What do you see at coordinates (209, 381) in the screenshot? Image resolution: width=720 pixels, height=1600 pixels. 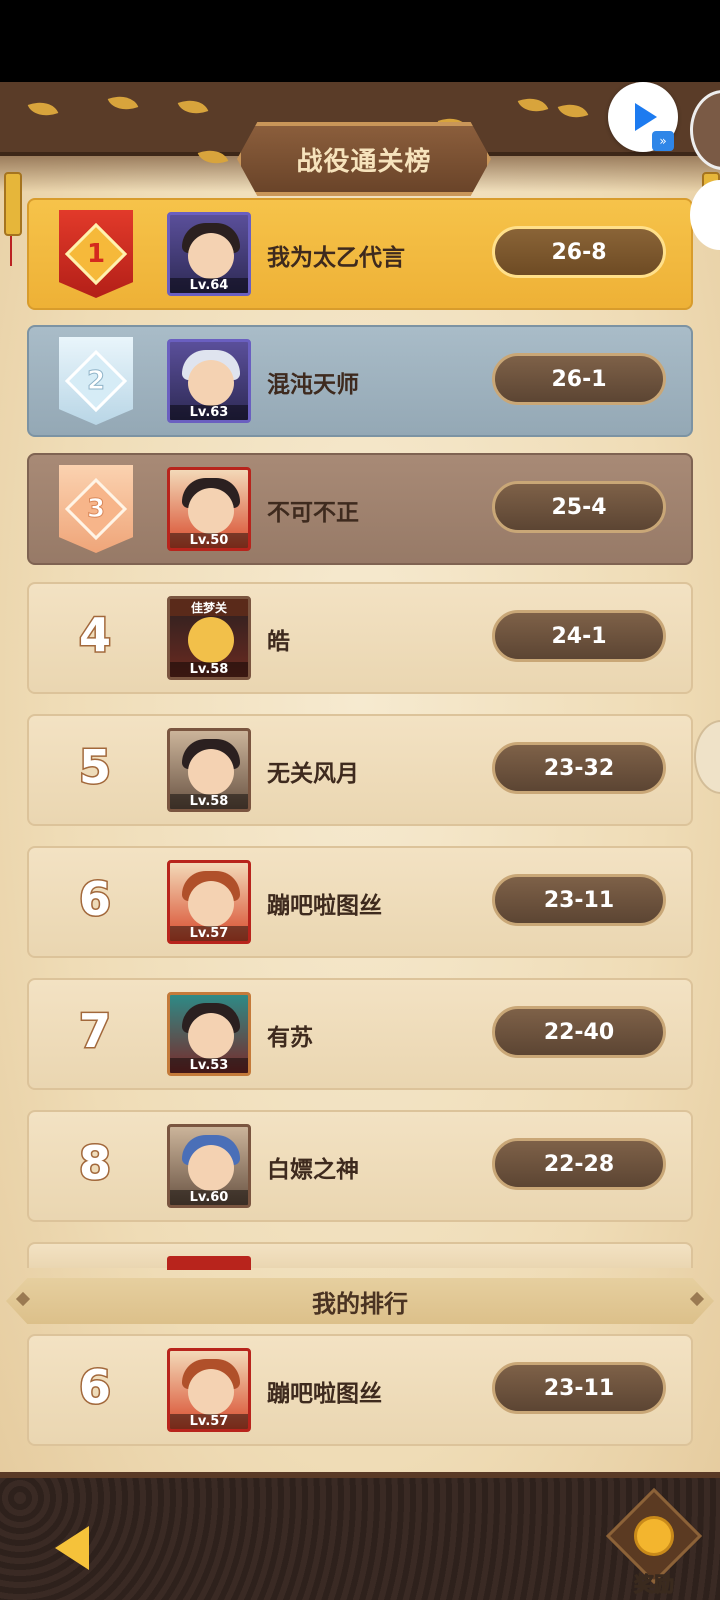 I see `avatar: Lv.63` at bounding box center [209, 381].